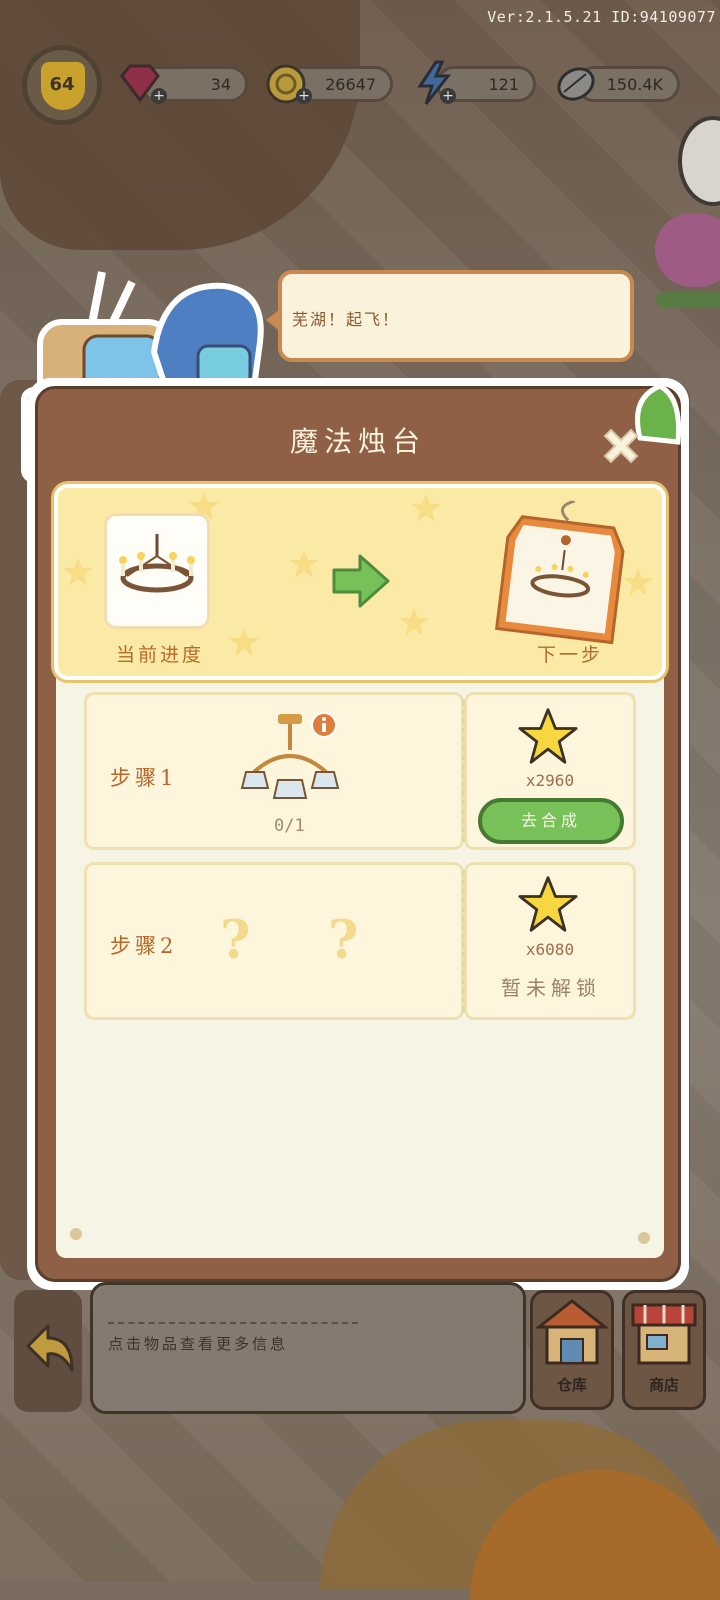 The height and width of the screenshot is (1600, 720). I want to click on player-level-value: 64, so click(62, 84).